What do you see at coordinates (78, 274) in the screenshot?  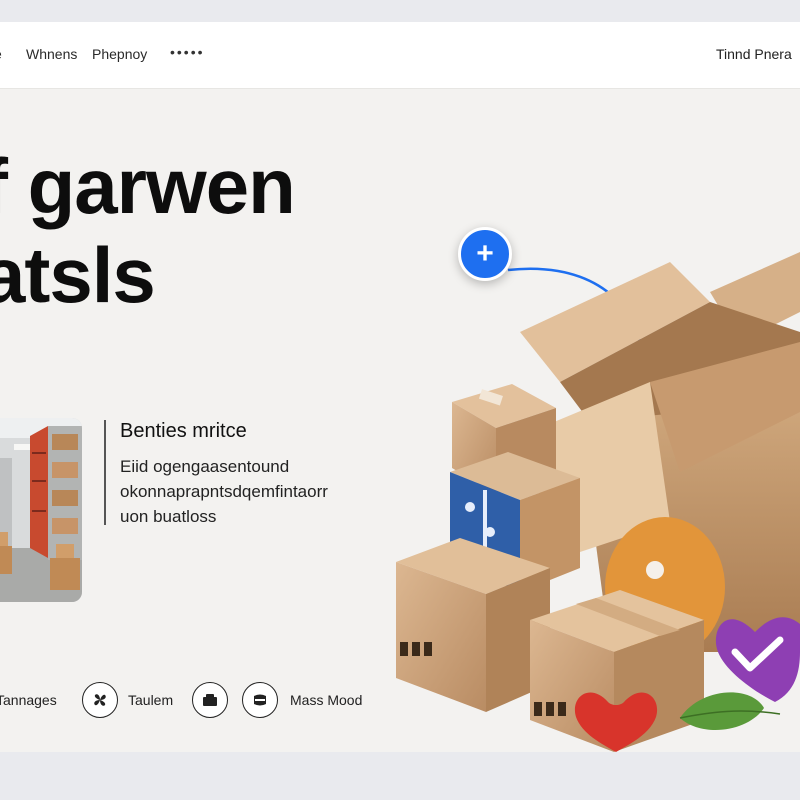 I see `hero-title-line-2: atsls` at bounding box center [78, 274].